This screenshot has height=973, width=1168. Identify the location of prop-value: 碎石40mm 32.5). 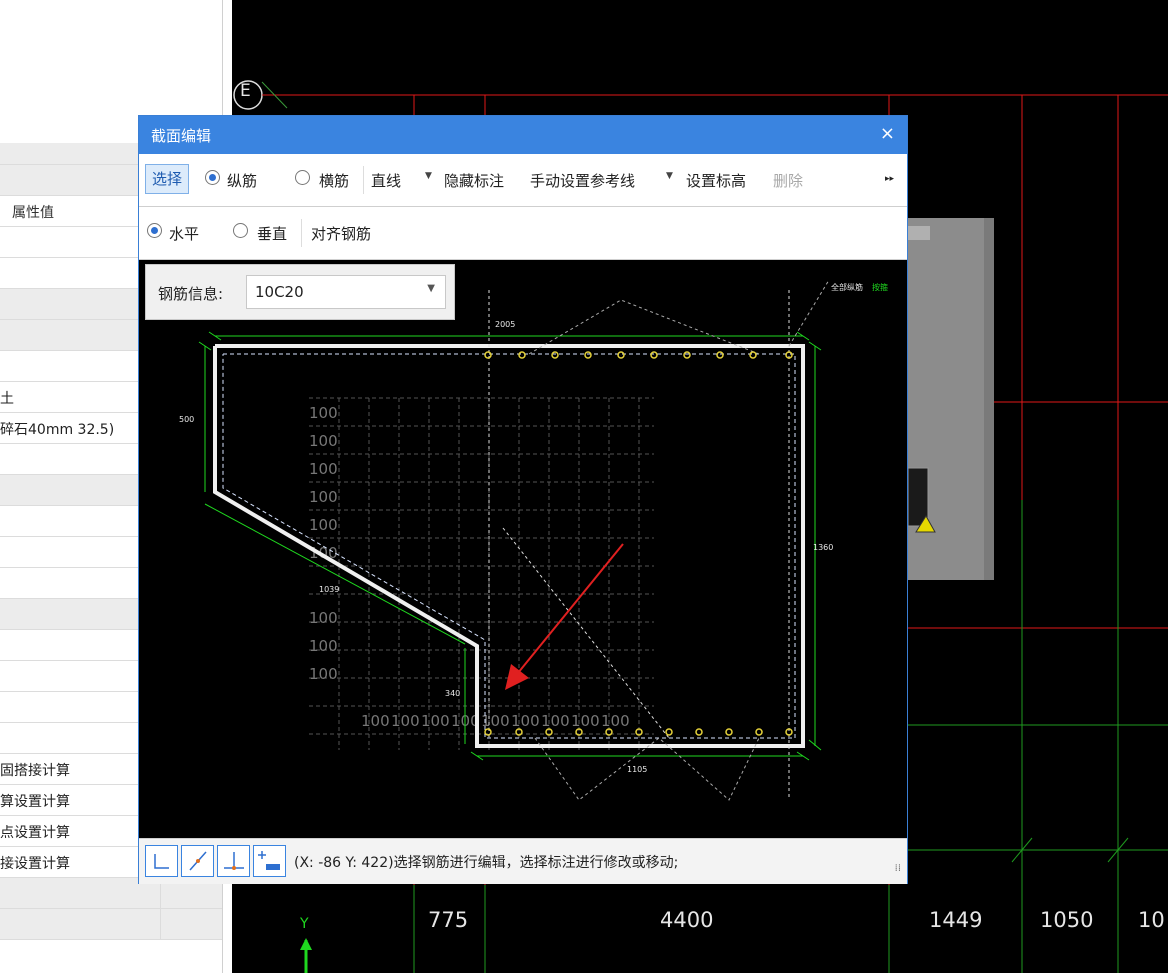
(57, 430).